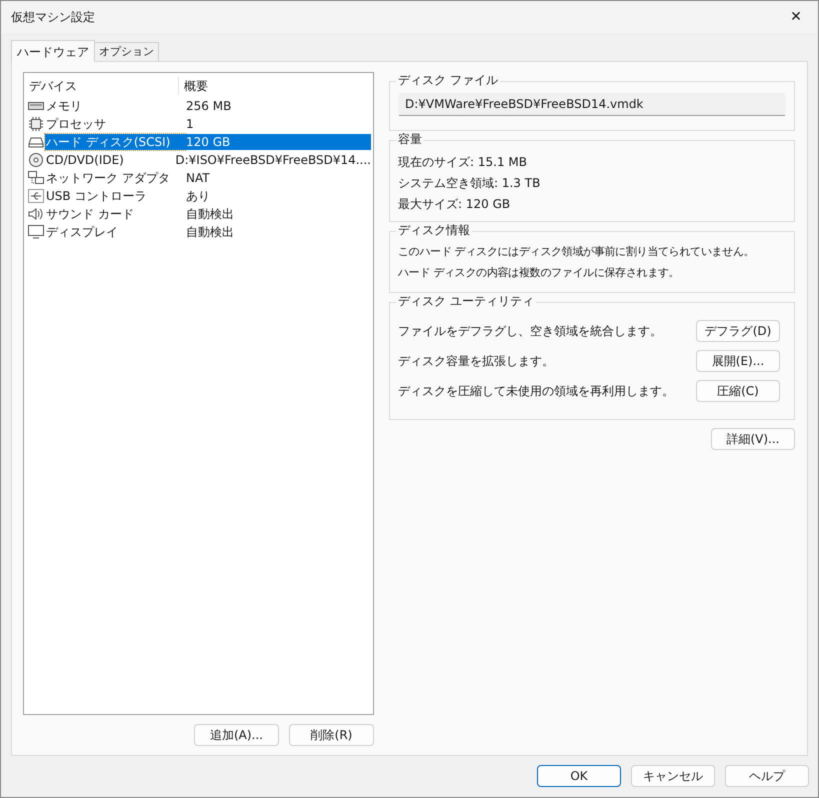  I want to click on device-name: ハード ディスク(SCSI), so click(115, 142).